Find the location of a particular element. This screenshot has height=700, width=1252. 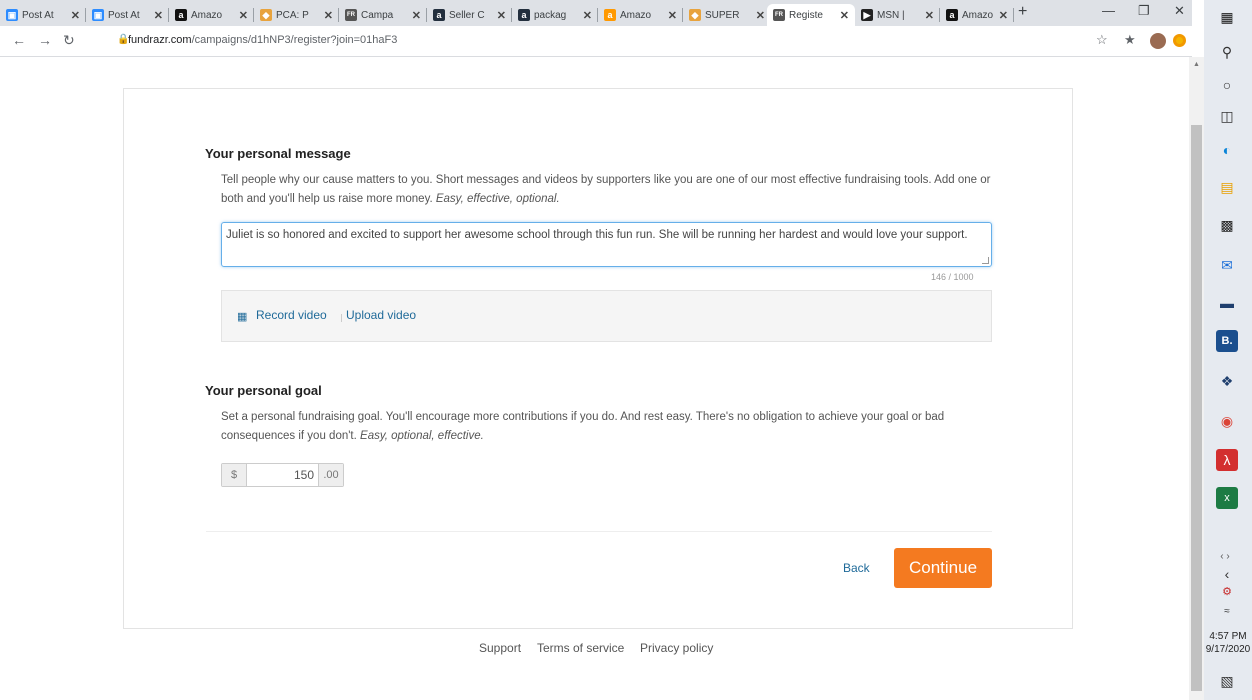

record-video-link: Record video is located at coordinates (291, 315).